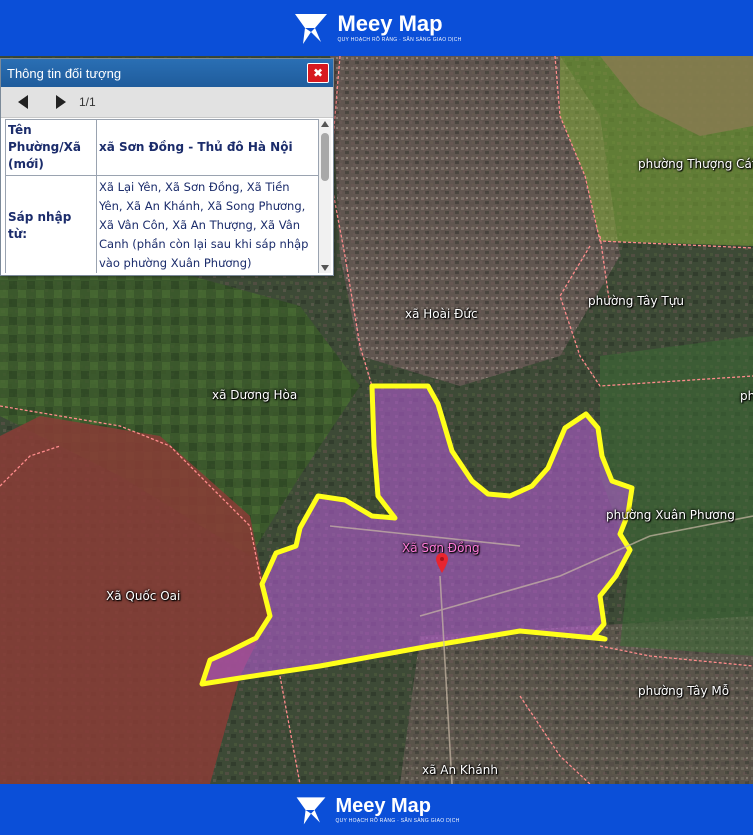 The width and height of the screenshot is (753, 835). I want to click on label-phuong-thuong-cat: phường Thượng Cát, so click(695, 164).